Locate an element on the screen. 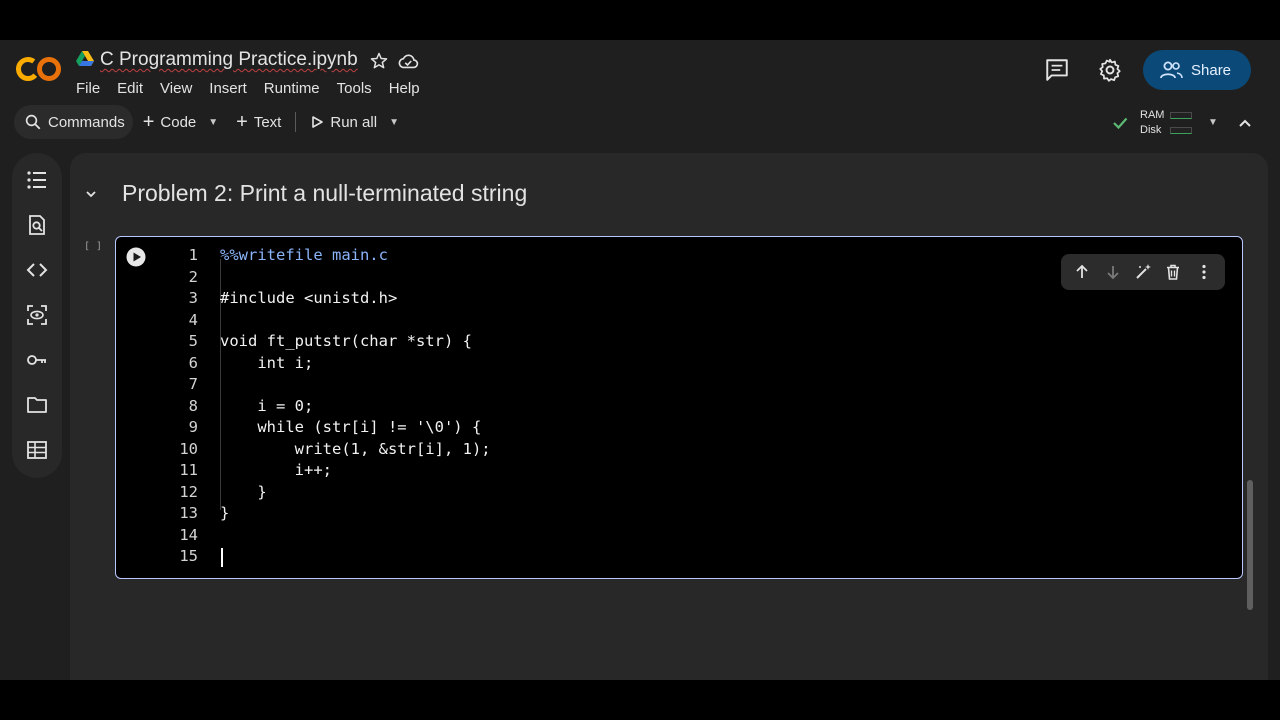 Image resolution: width=1280 pixels, height=720 pixels. line-number: 13 is located at coordinates (188, 513).